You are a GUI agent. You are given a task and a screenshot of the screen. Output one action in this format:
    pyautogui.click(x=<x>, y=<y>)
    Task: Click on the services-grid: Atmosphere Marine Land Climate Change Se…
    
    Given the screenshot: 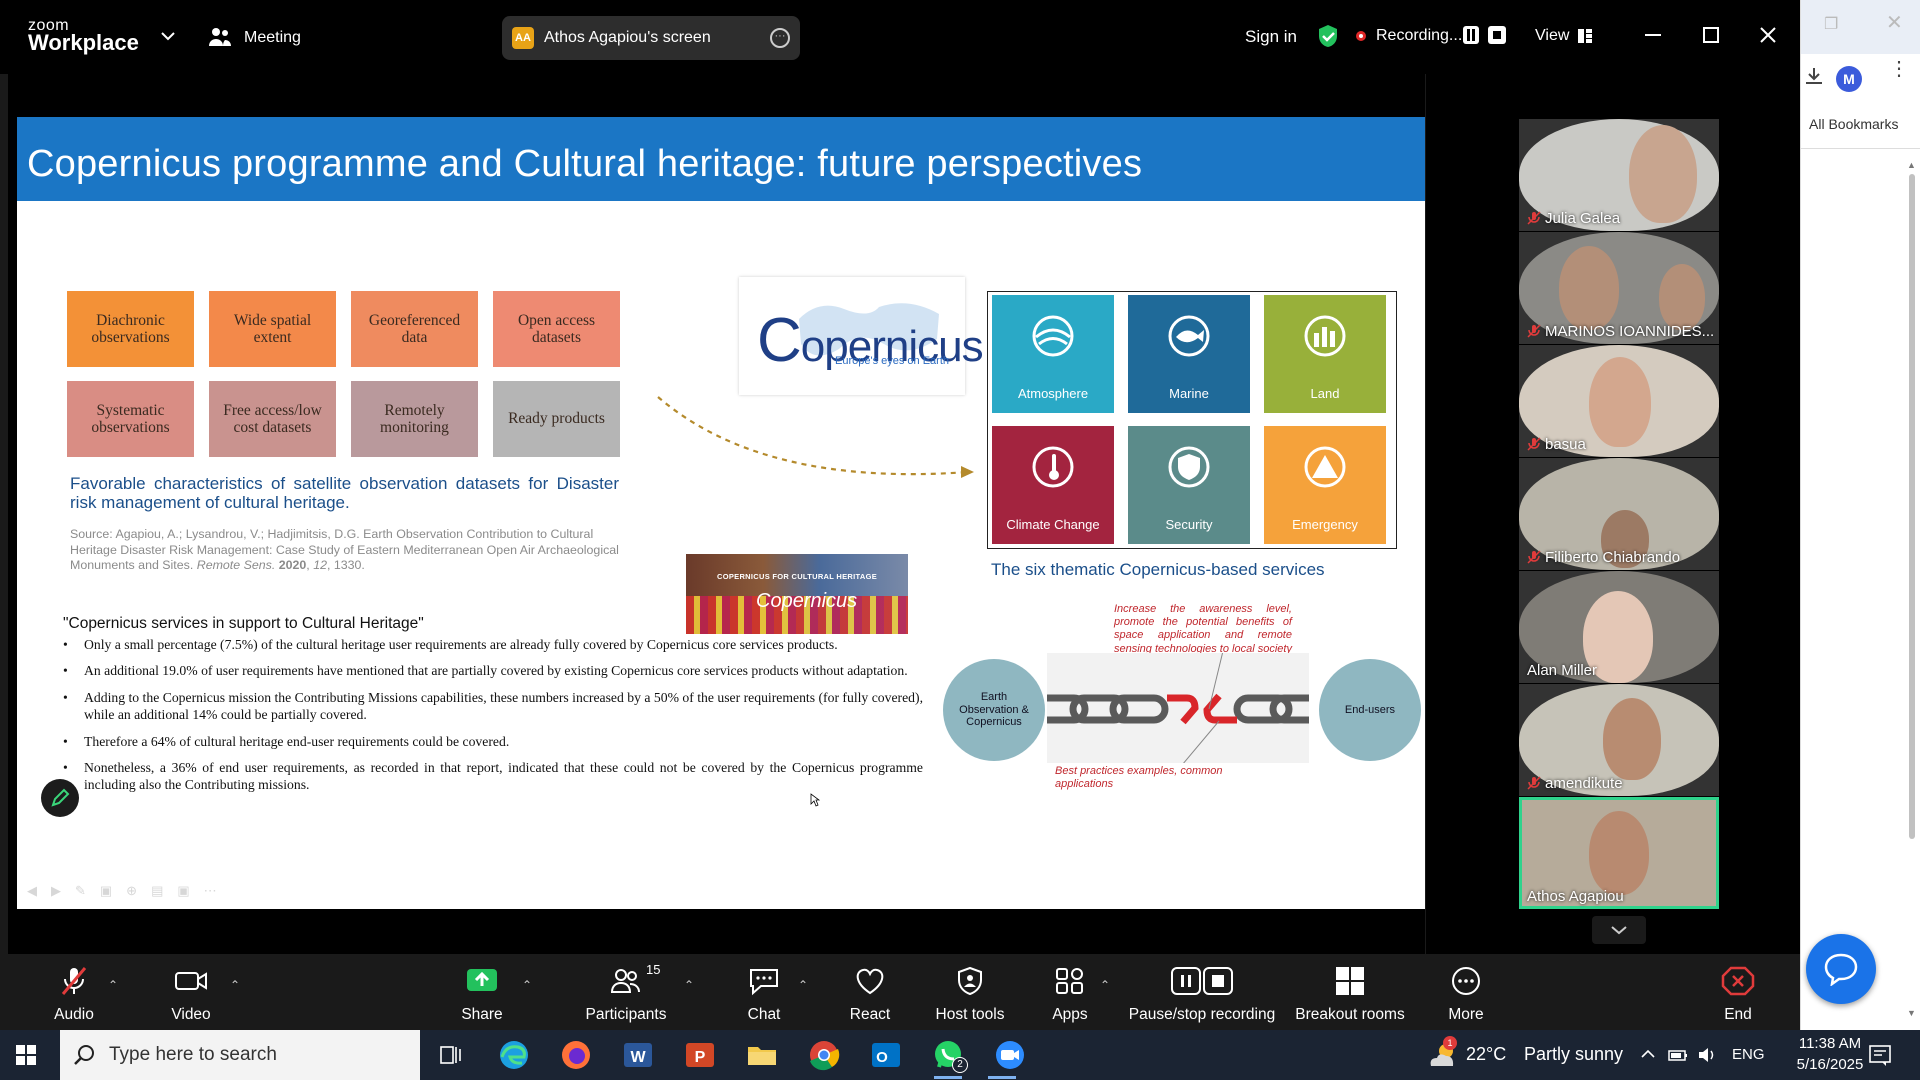 What is the action you would take?
    pyautogui.click(x=1192, y=420)
    